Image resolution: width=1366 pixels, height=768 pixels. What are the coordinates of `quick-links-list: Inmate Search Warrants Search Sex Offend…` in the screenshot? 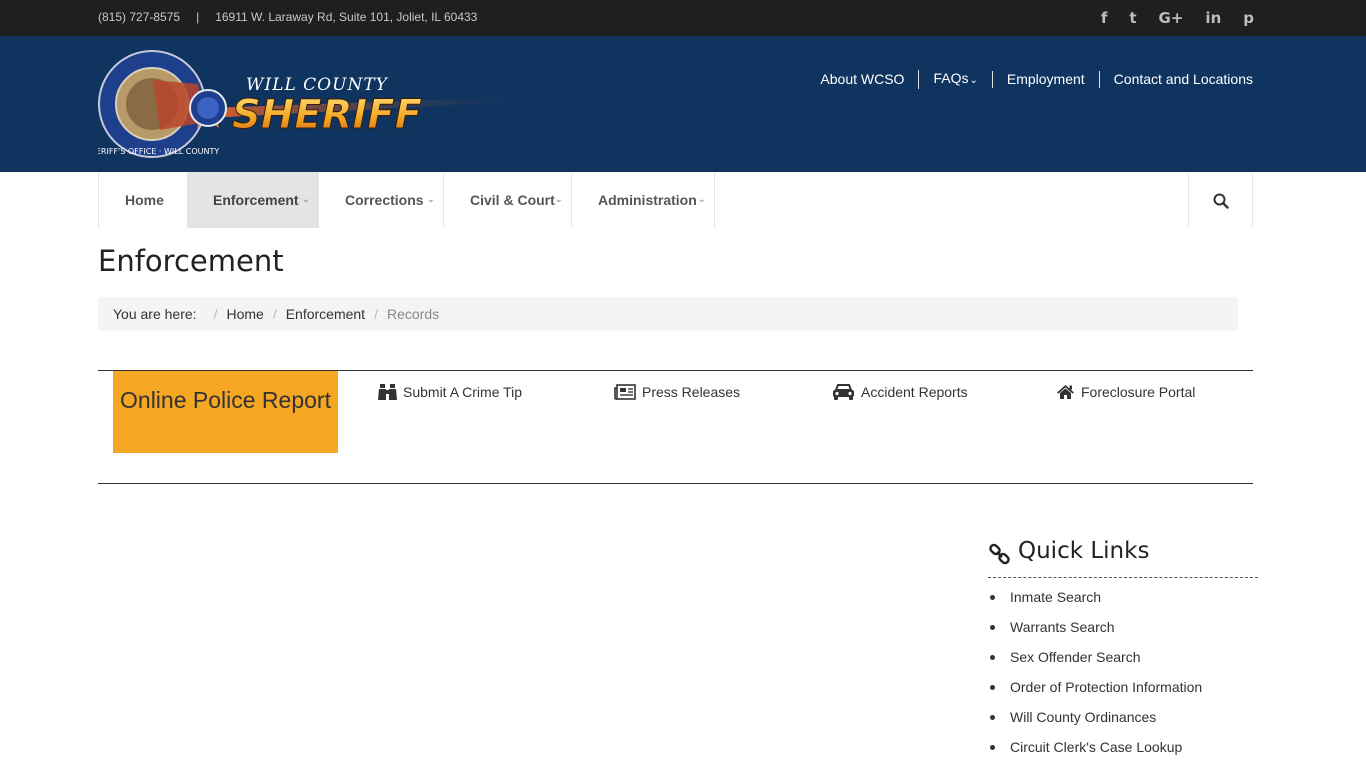 It's located at (1096, 676).